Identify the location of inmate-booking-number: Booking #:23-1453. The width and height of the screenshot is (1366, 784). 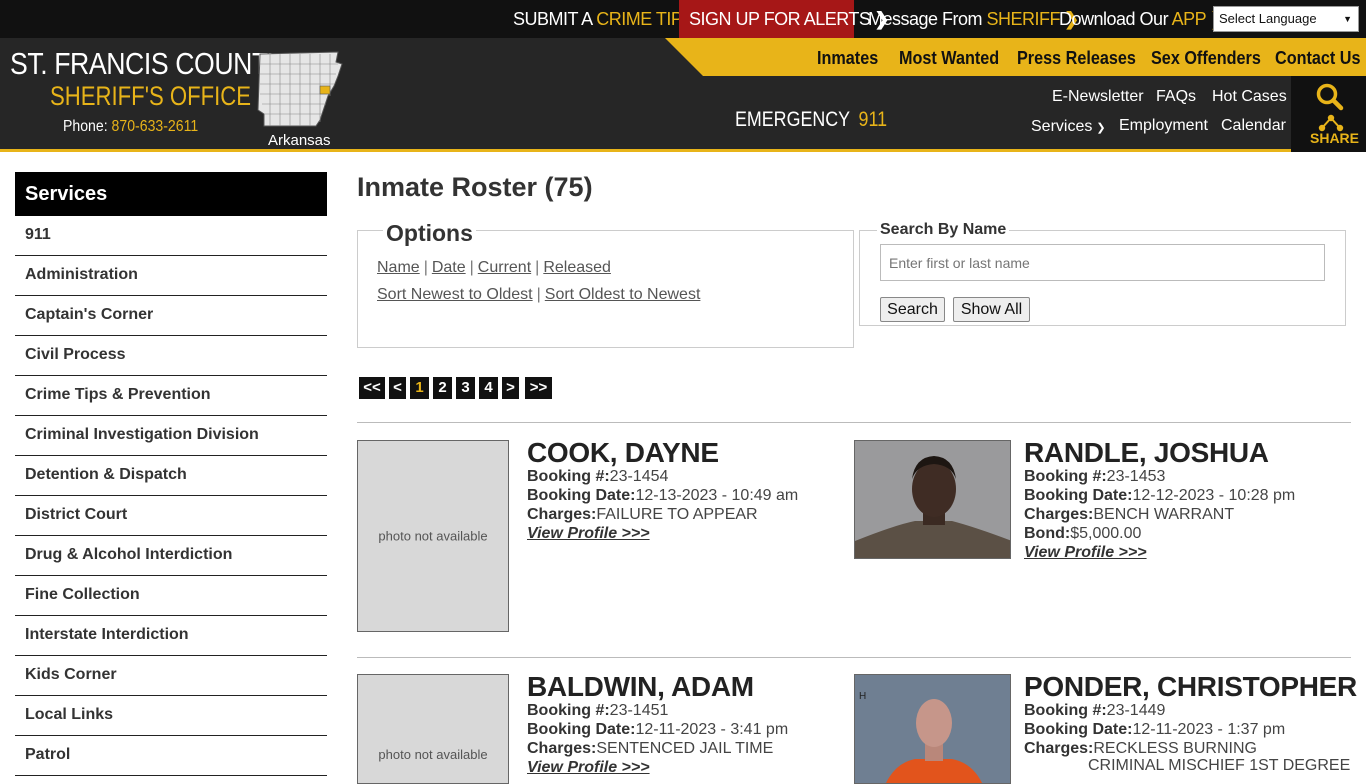
(1094, 477).